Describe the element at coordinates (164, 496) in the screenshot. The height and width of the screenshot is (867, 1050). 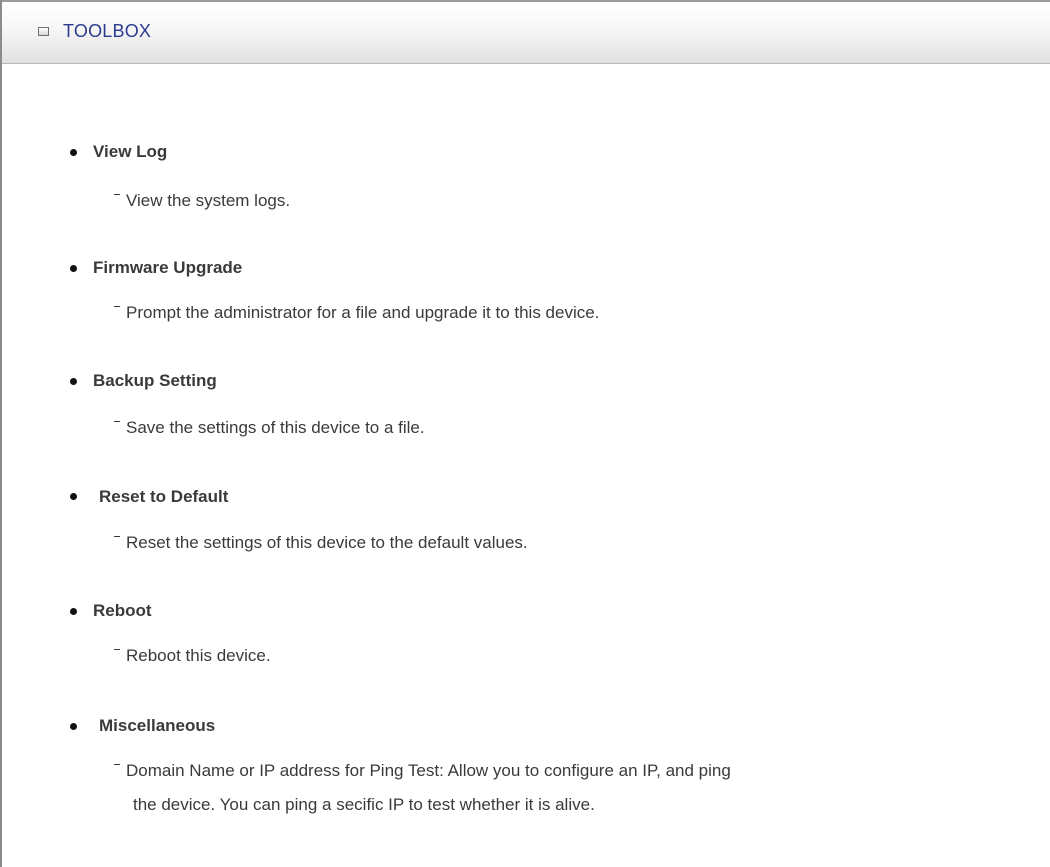
I see `item-title-reset-to-default: Reset to Default` at that location.